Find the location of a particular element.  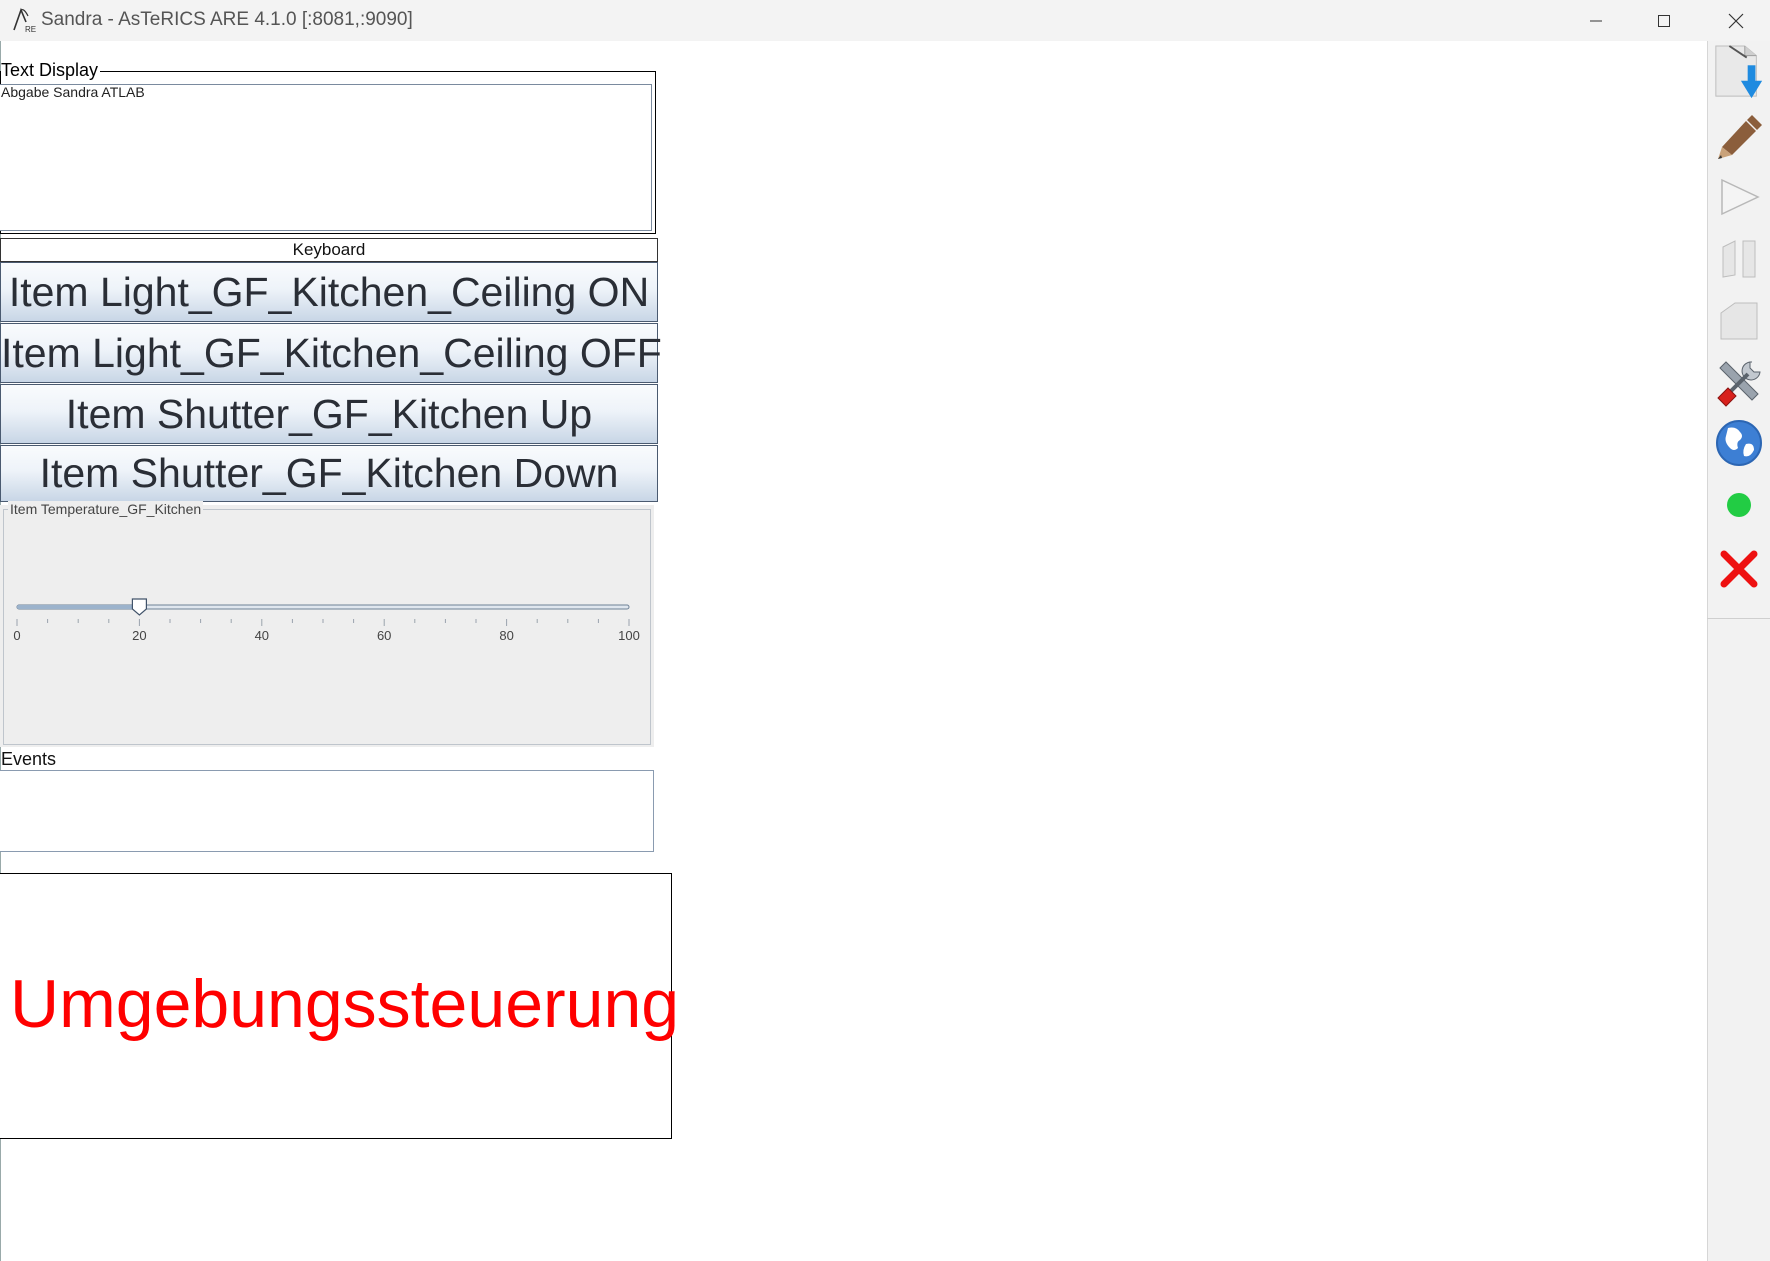

status-green-icon is located at coordinates (1739, 505).